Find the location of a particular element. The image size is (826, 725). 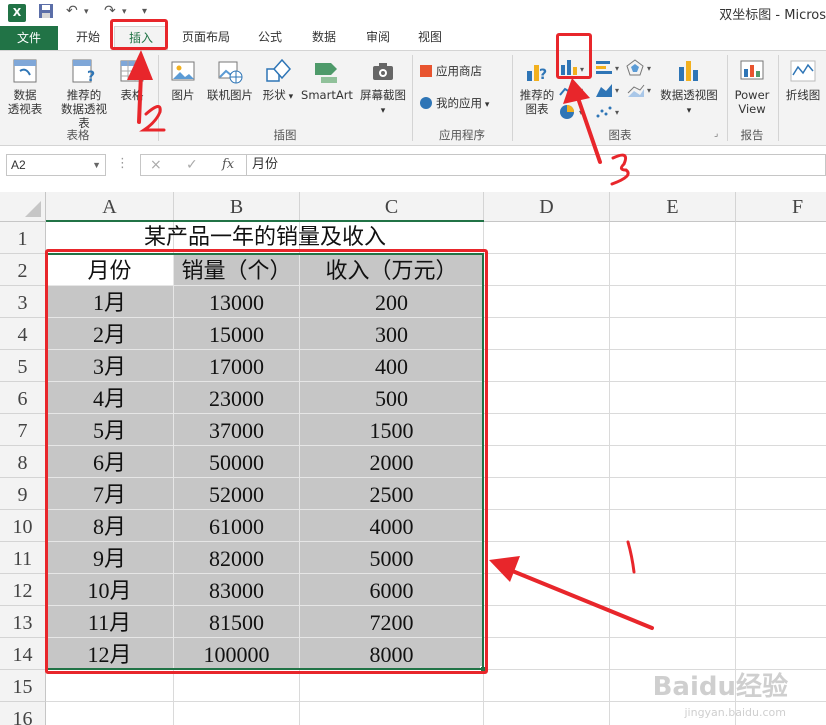

row-header-16: 16 is located at coordinates (23, 713).